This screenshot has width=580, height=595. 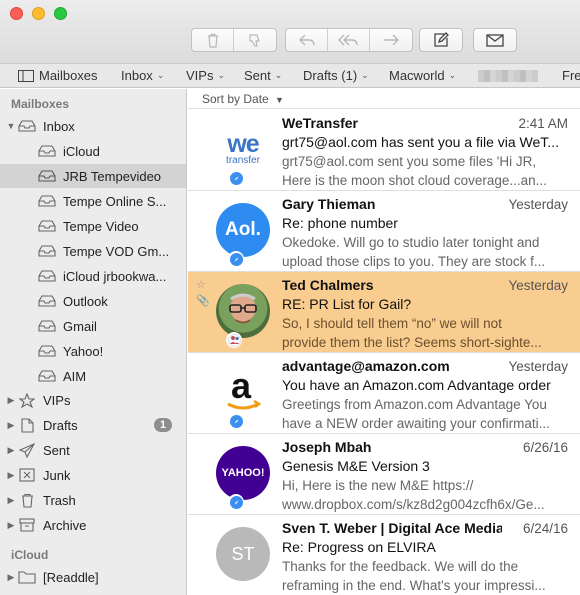 What do you see at coordinates (340, 223) in the screenshot?
I see `message-subject: Re: phone number` at bounding box center [340, 223].